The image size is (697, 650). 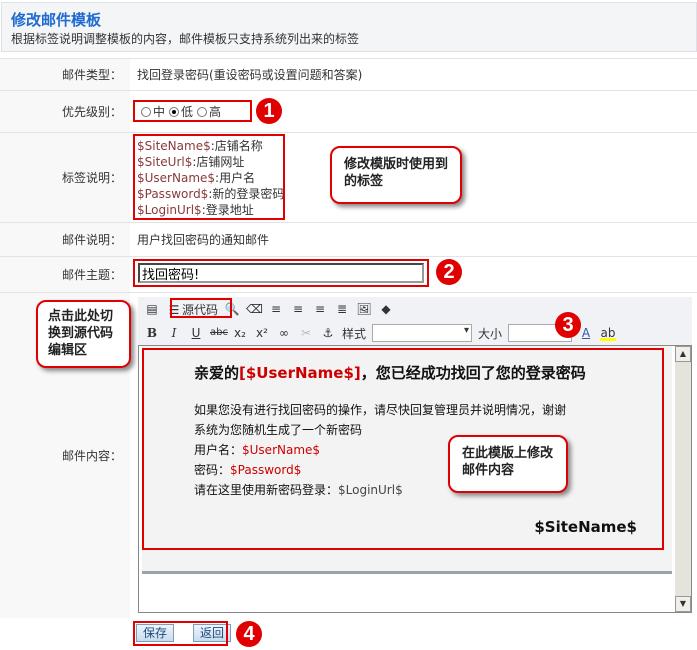 What do you see at coordinates (65, 177) in the screenshot?
I see `label: 标签说明：` at bounding box center [65, 177].